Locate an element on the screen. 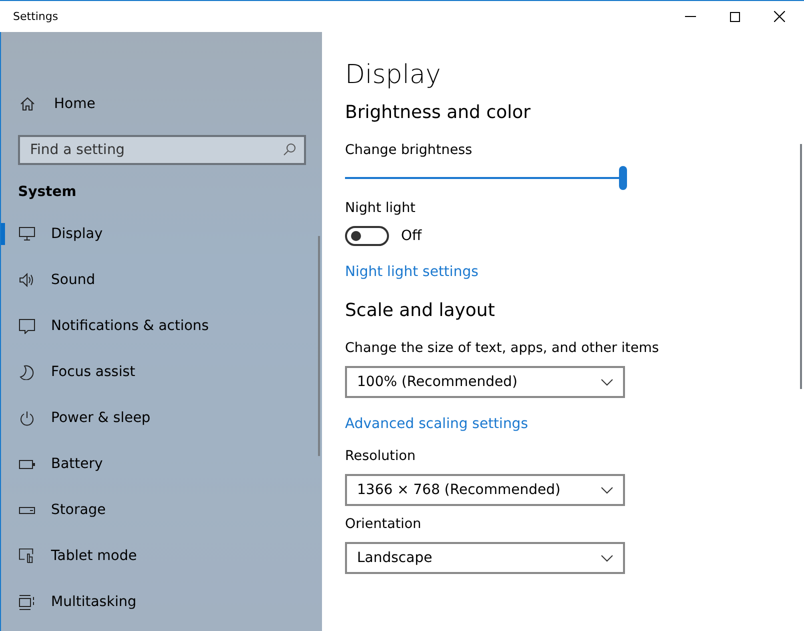 The width and height of the screenshot is (804, 631). sidebar-item: Battery is located at coordinates (161, 464).